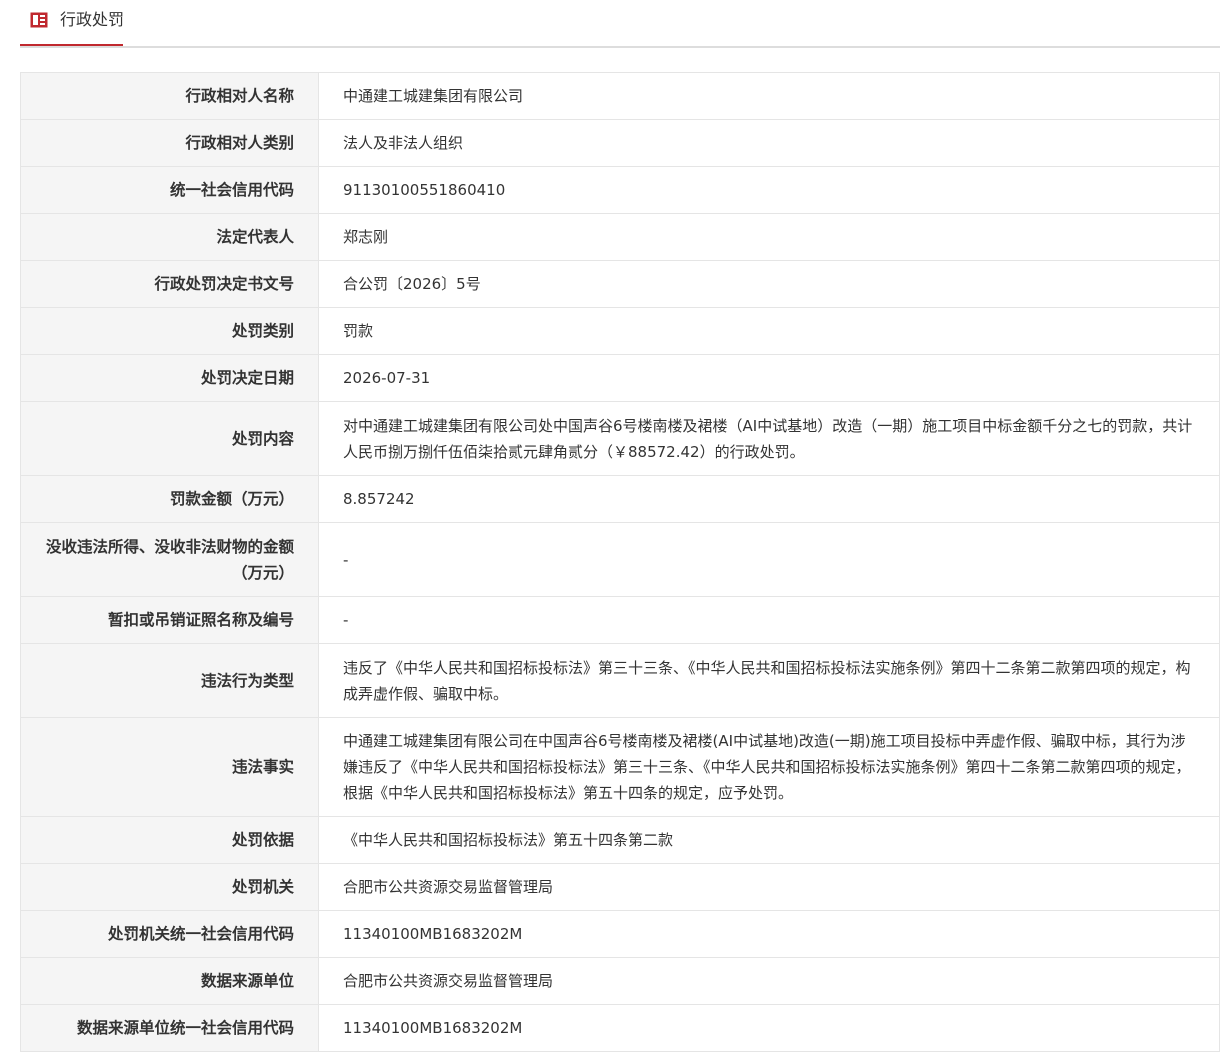  I want to click on info-row: 没收违法所得、没收非法财物的金额（万元） -, so click(620, 559).